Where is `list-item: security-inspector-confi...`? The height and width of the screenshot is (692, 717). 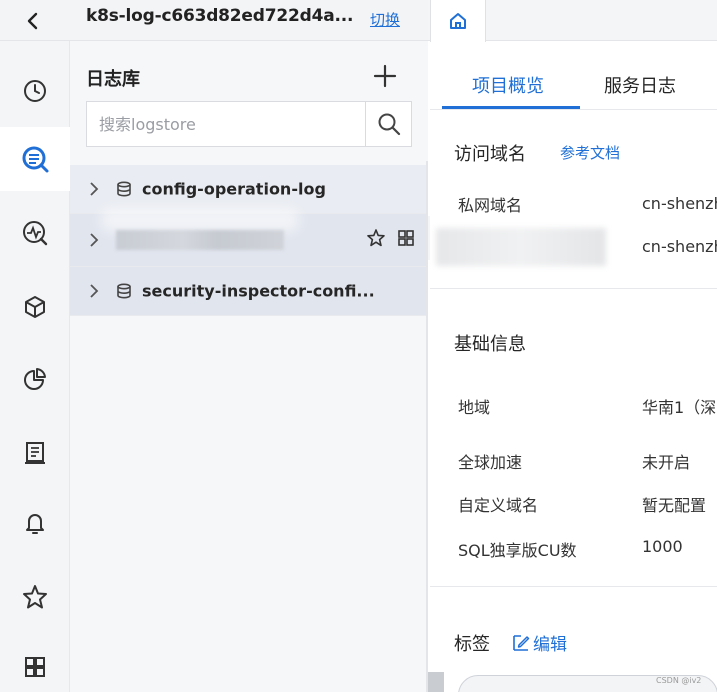
list-item: security-inspector-confi... is located at coordinates (249, 291).